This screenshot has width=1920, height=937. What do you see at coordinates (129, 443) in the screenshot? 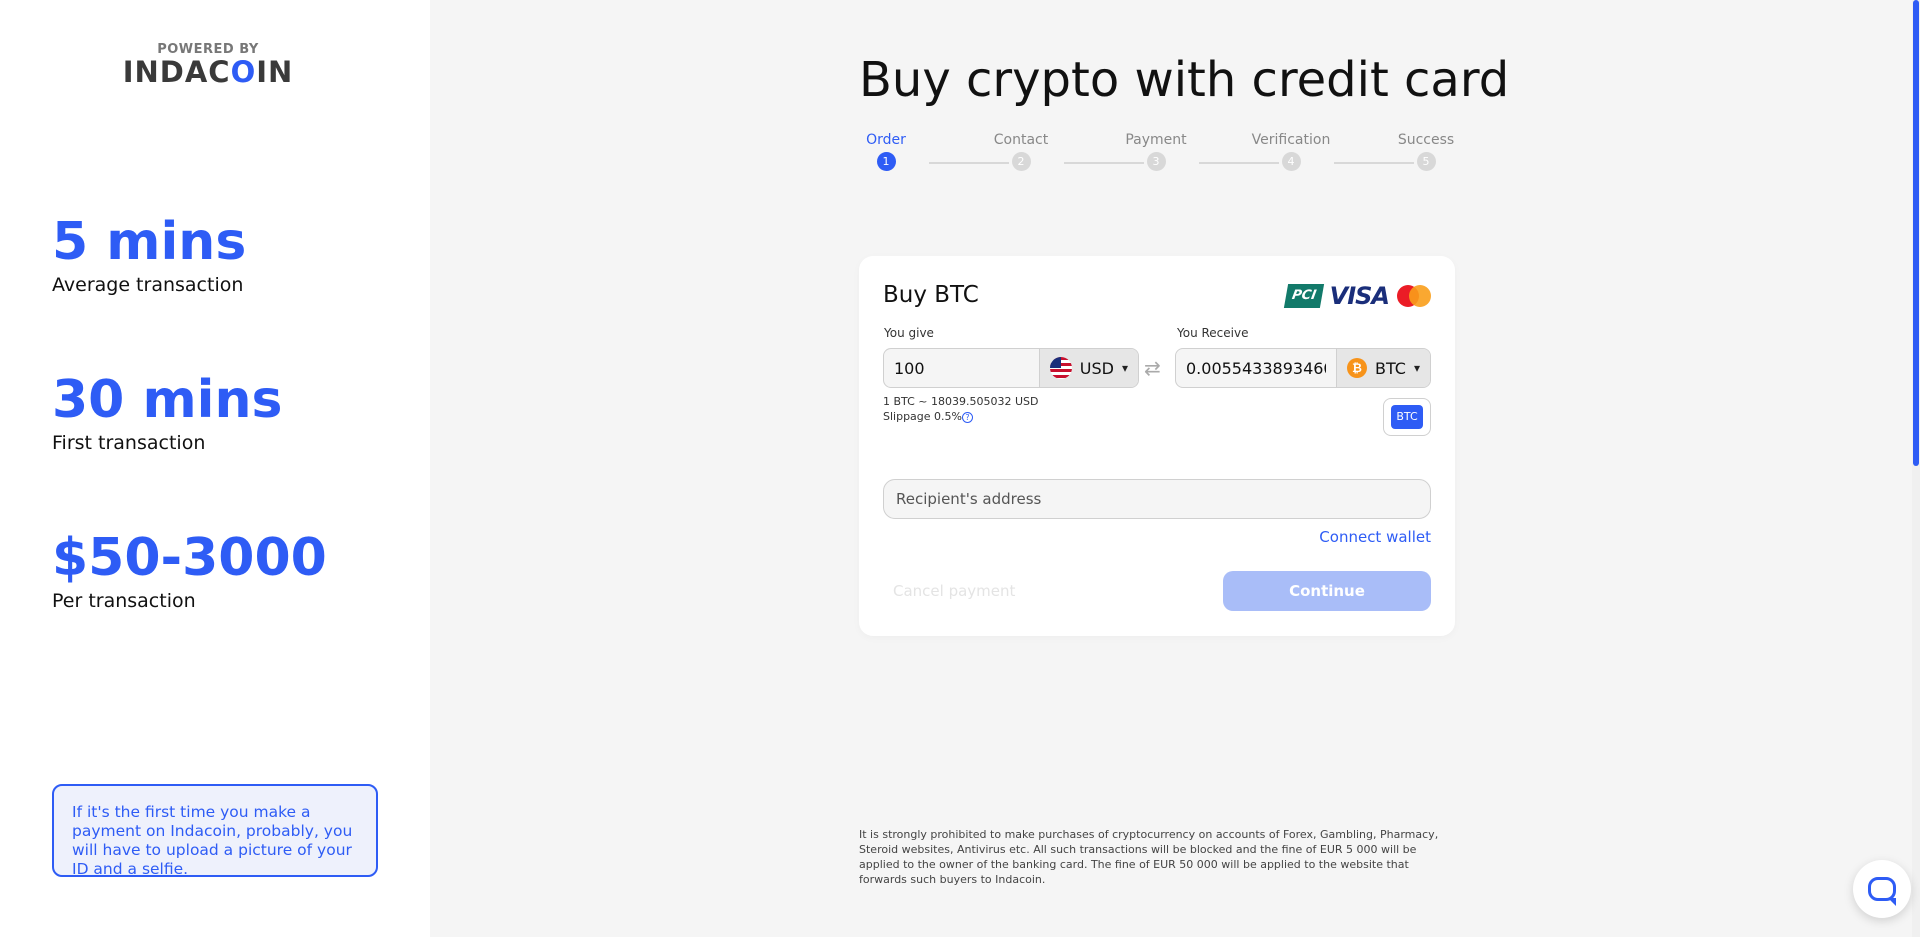
I see `stat-label: First transaction` at bounding box center [129, 443].